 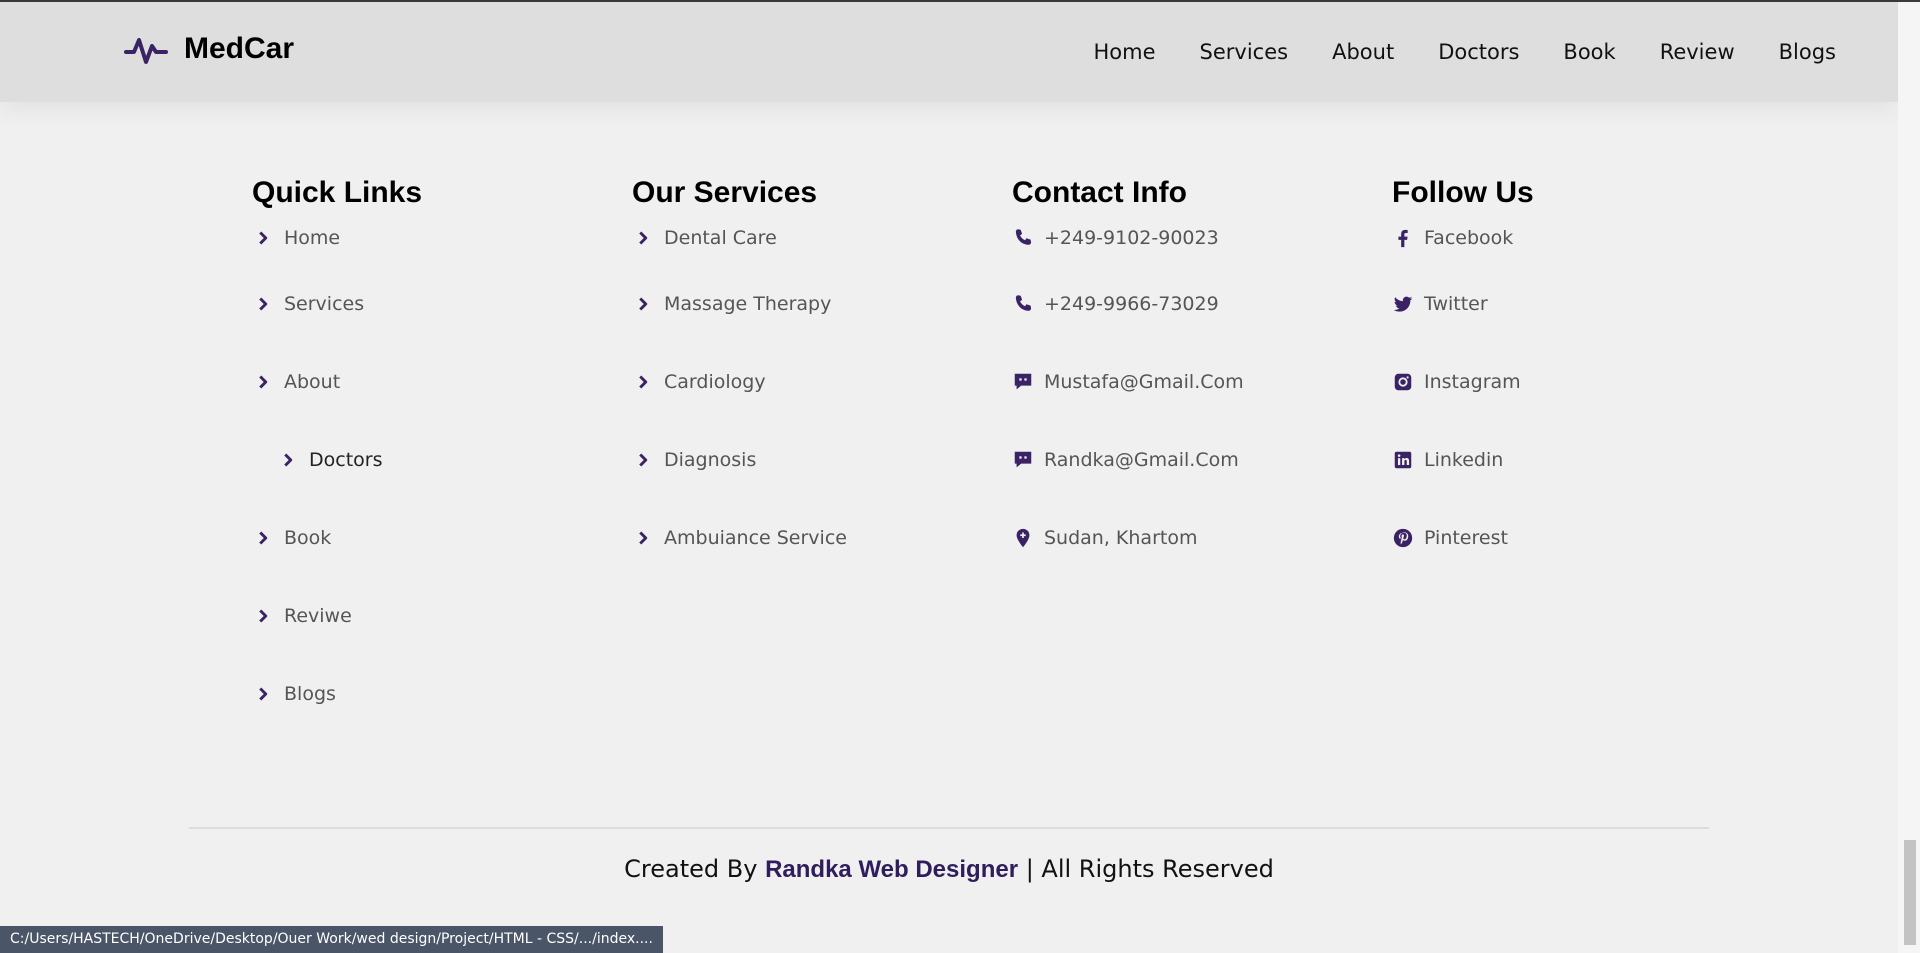 I want to click on contact-item-randka-gmail-com: Randka@Gmail.Com, so click(x=1128, y=460).